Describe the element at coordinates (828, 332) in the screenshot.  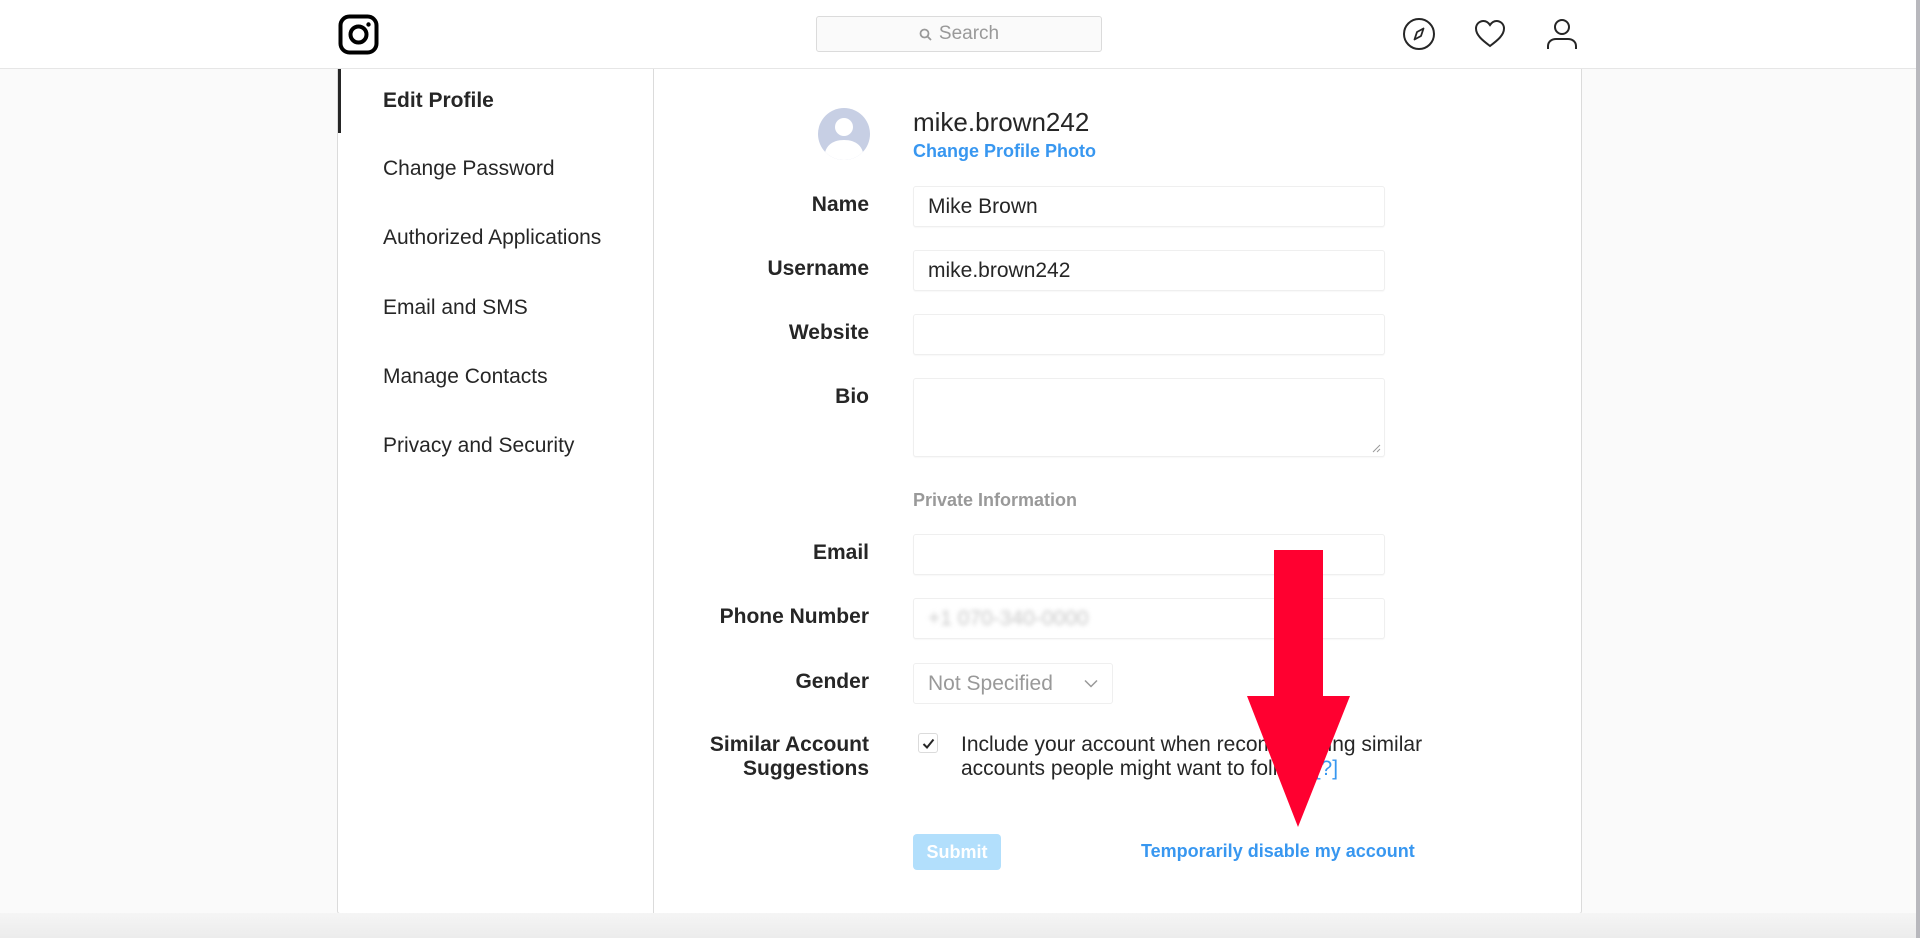
I see `website-label: Website` at that location.